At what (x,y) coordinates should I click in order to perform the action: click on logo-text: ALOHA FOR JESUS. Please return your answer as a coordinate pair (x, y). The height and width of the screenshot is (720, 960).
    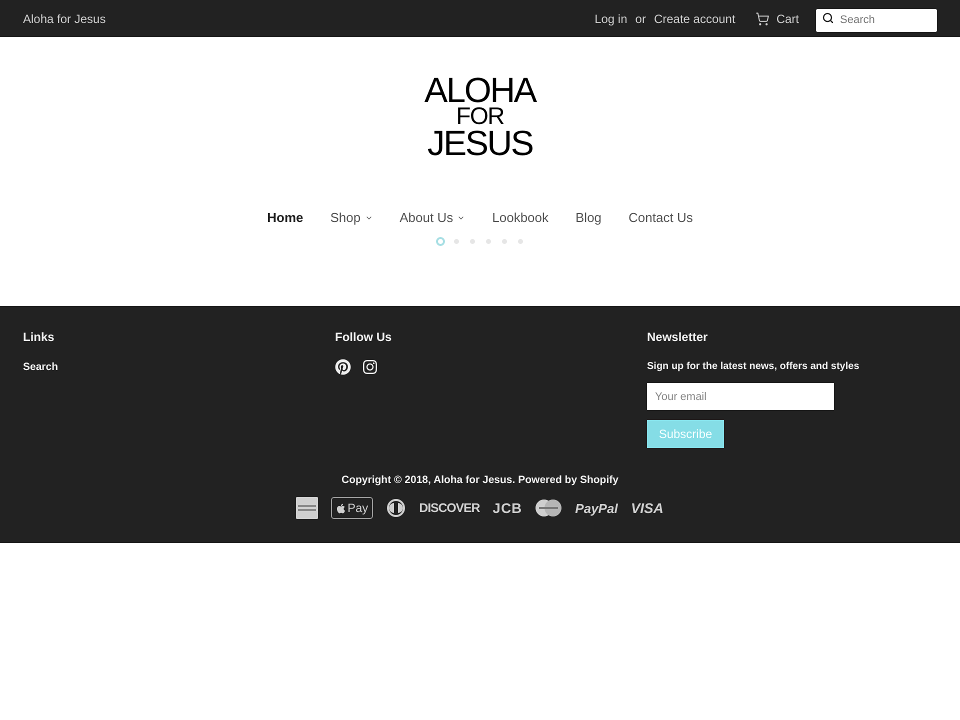
    Looking at the image, I should click on (480, 117).